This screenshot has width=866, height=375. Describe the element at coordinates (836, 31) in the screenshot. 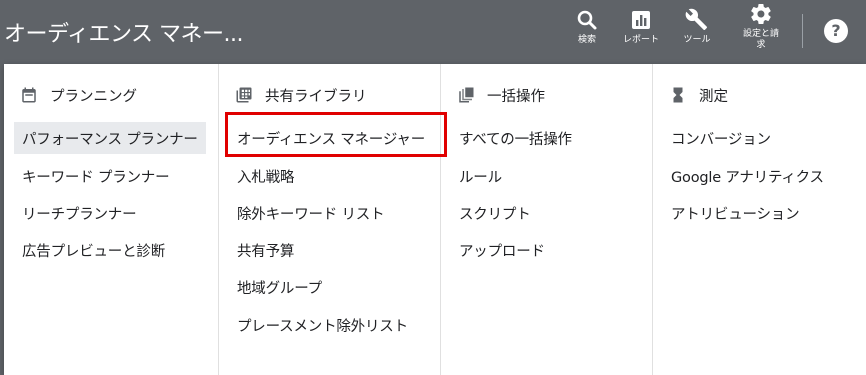

I see `help-icon: ?` at that location.